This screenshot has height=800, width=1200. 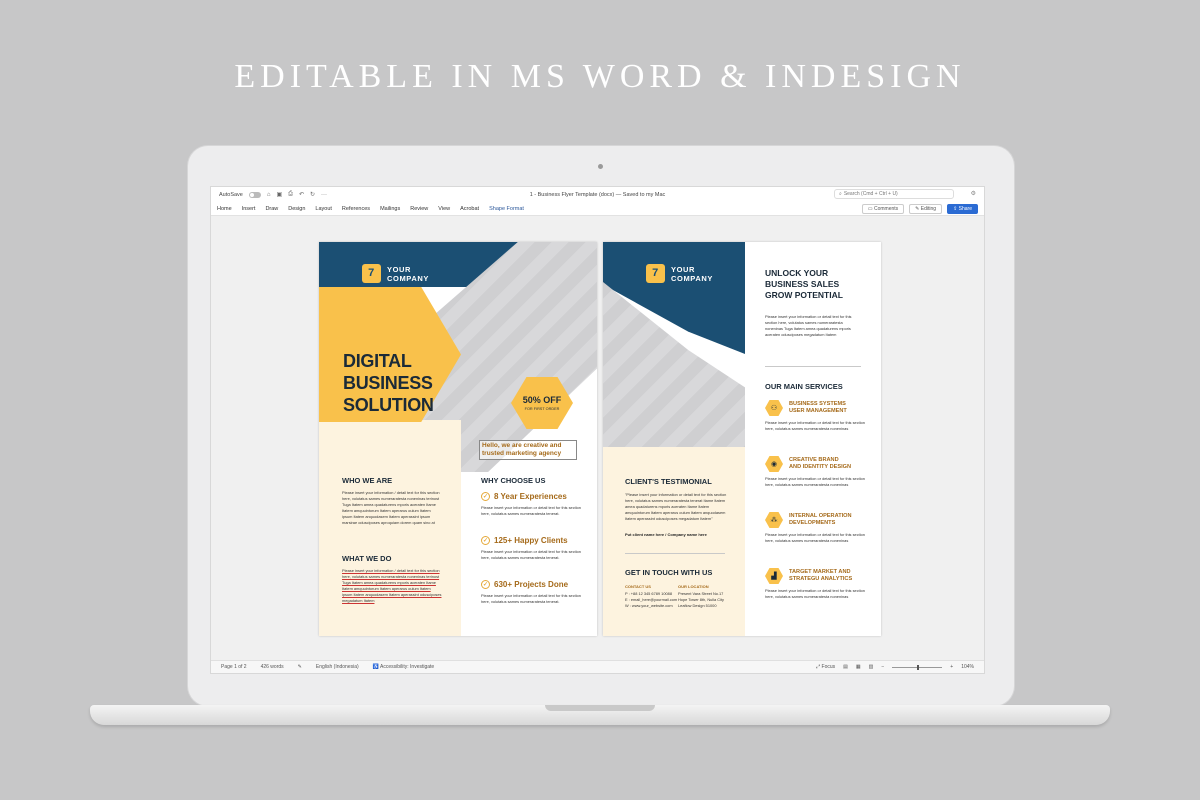 What do you see at coordinates (821, 579) in the screenshot?
I see `service-title: STRATEGU ANALYTICS` at bounding box center [821, 579].